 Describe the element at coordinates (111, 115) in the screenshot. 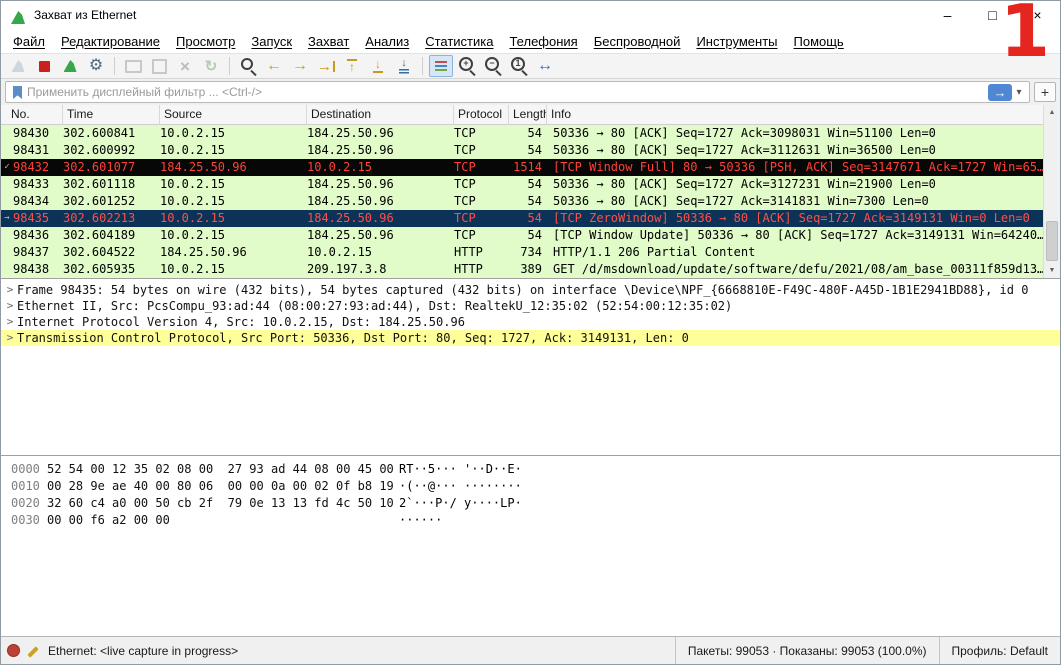

I see `column-header-time: Time` at that location.